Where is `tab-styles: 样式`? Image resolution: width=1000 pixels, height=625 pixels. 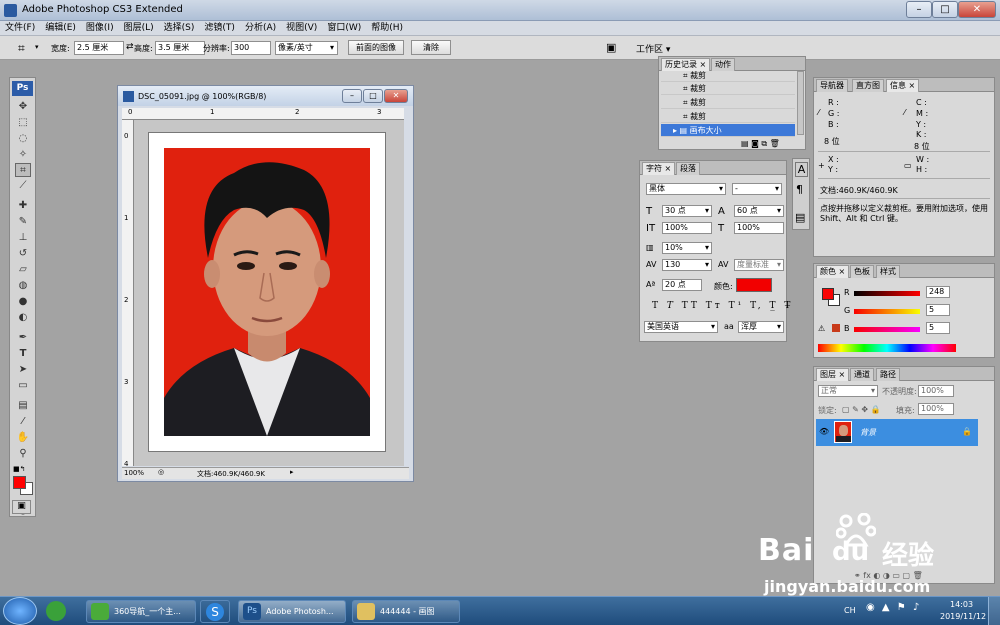
tab-styles: 样式 is located at coordinates (888, 271).